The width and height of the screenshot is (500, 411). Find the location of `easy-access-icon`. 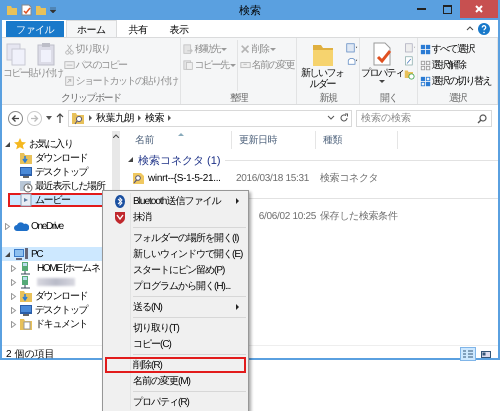

easy-access-icon is located at coordinates (352, 61).